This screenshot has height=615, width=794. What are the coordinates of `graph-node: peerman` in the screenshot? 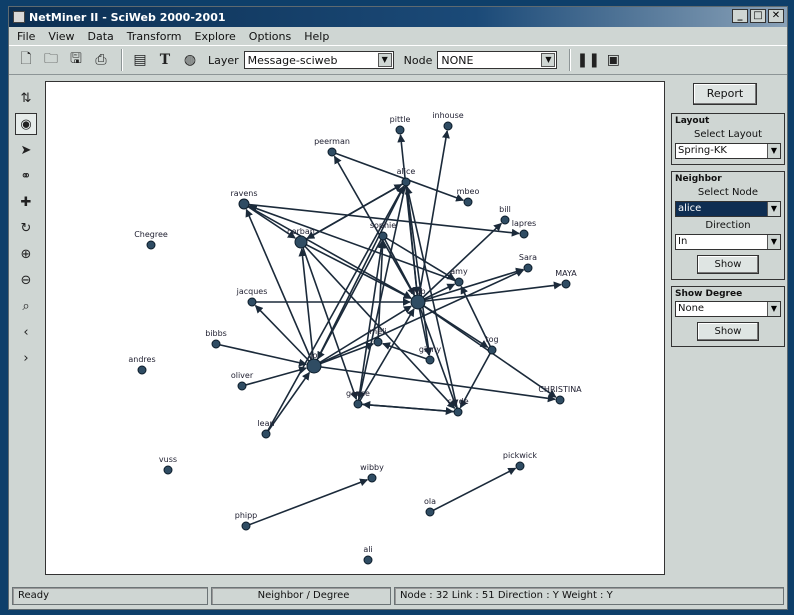 It's located at (332, 147).